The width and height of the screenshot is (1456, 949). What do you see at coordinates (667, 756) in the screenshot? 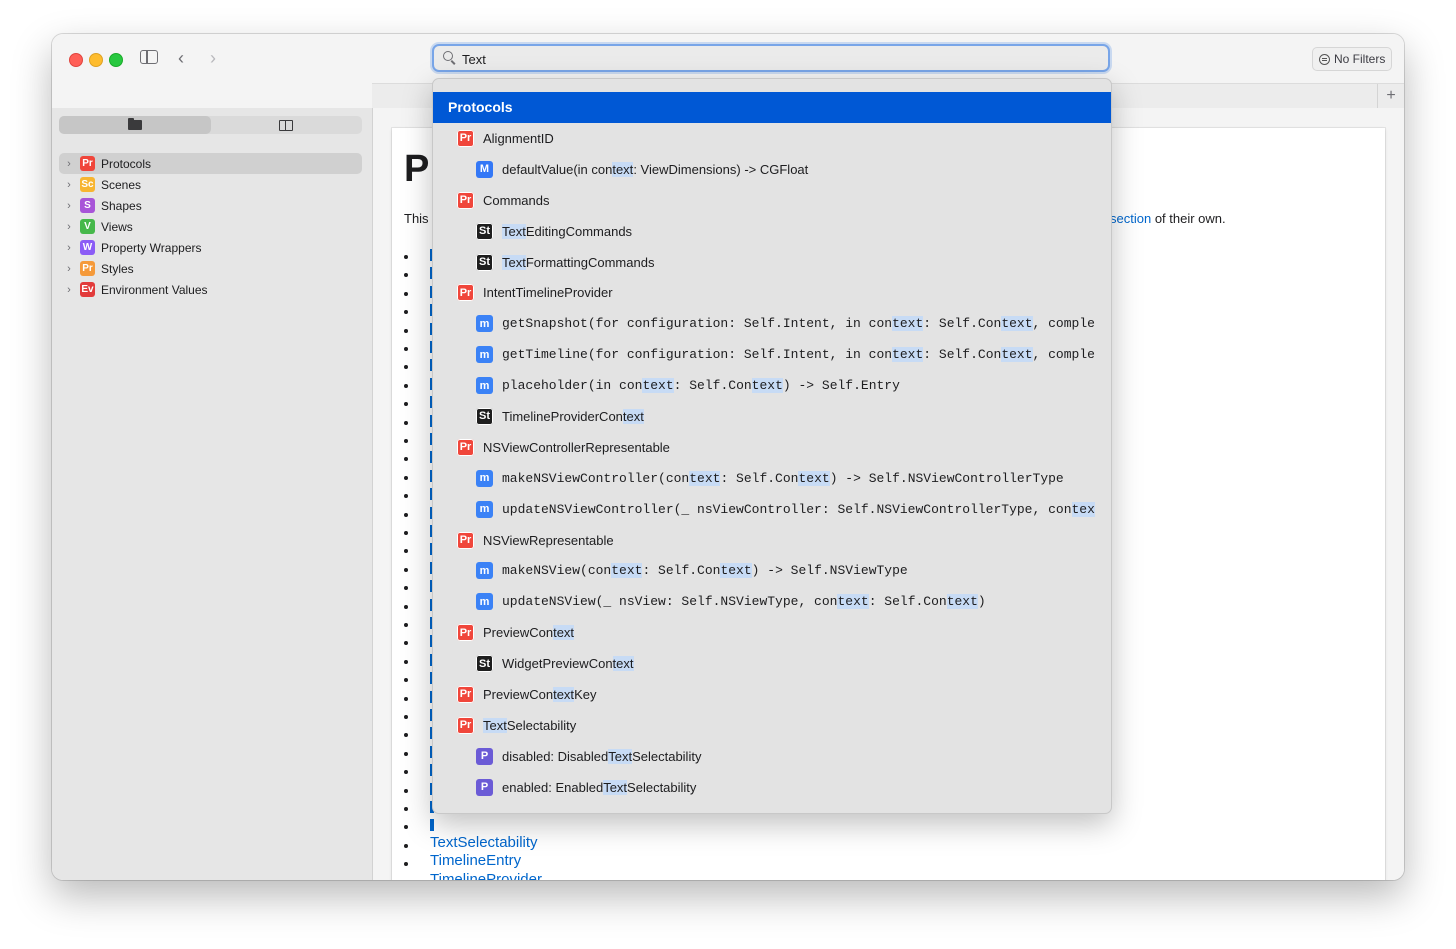
I see `label-segment: Selectability` at bounding box center [667, 756].